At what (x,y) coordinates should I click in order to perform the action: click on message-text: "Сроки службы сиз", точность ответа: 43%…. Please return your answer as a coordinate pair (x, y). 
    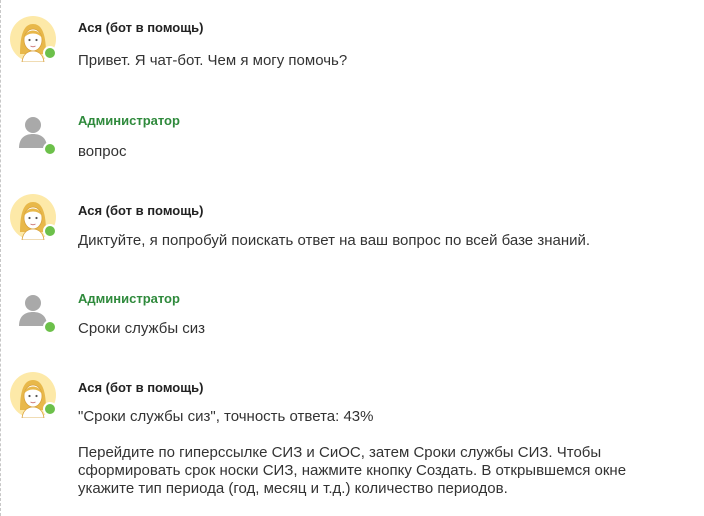
    Looking at the image, I should click on (368, 453).